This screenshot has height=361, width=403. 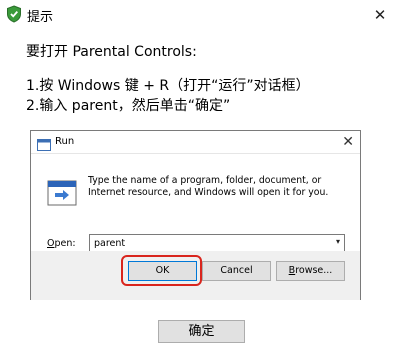 What do you see at coordinates (168, 86) in the screenshot?
I see `instruction-step-1: 1.按 Windows 键 + R（打开“运行”对话框）` at bounding box center [168, 86].